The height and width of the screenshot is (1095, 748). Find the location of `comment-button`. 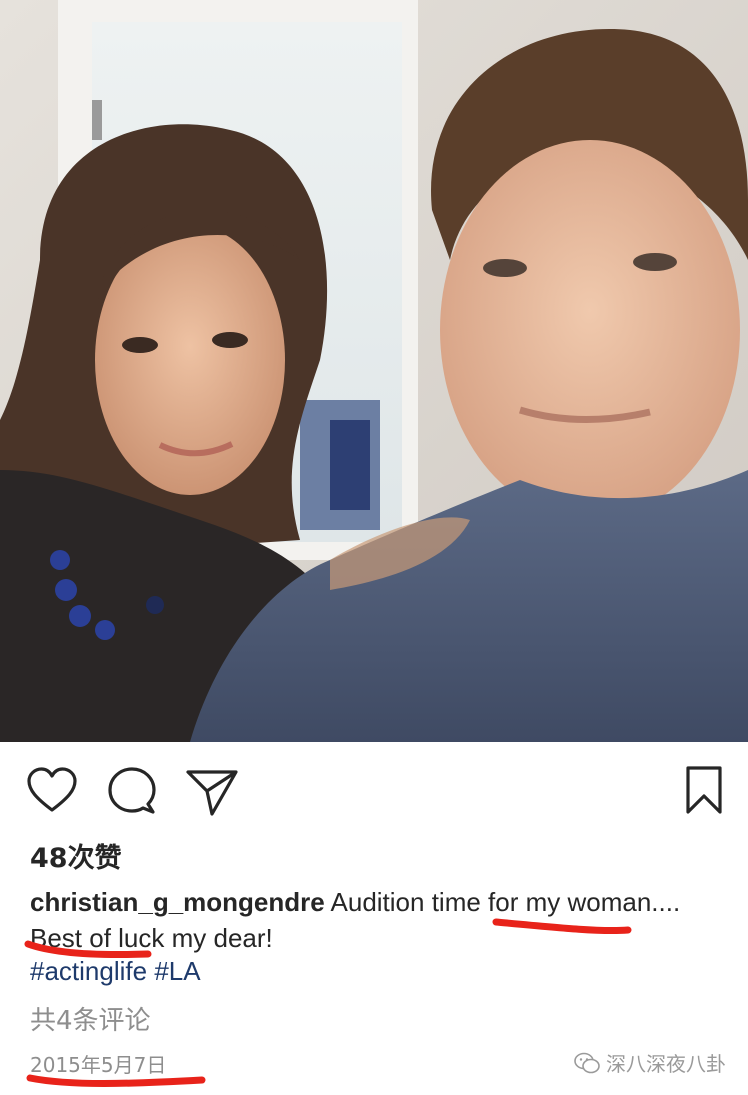

comment-button is located at coordinates (132, 792).